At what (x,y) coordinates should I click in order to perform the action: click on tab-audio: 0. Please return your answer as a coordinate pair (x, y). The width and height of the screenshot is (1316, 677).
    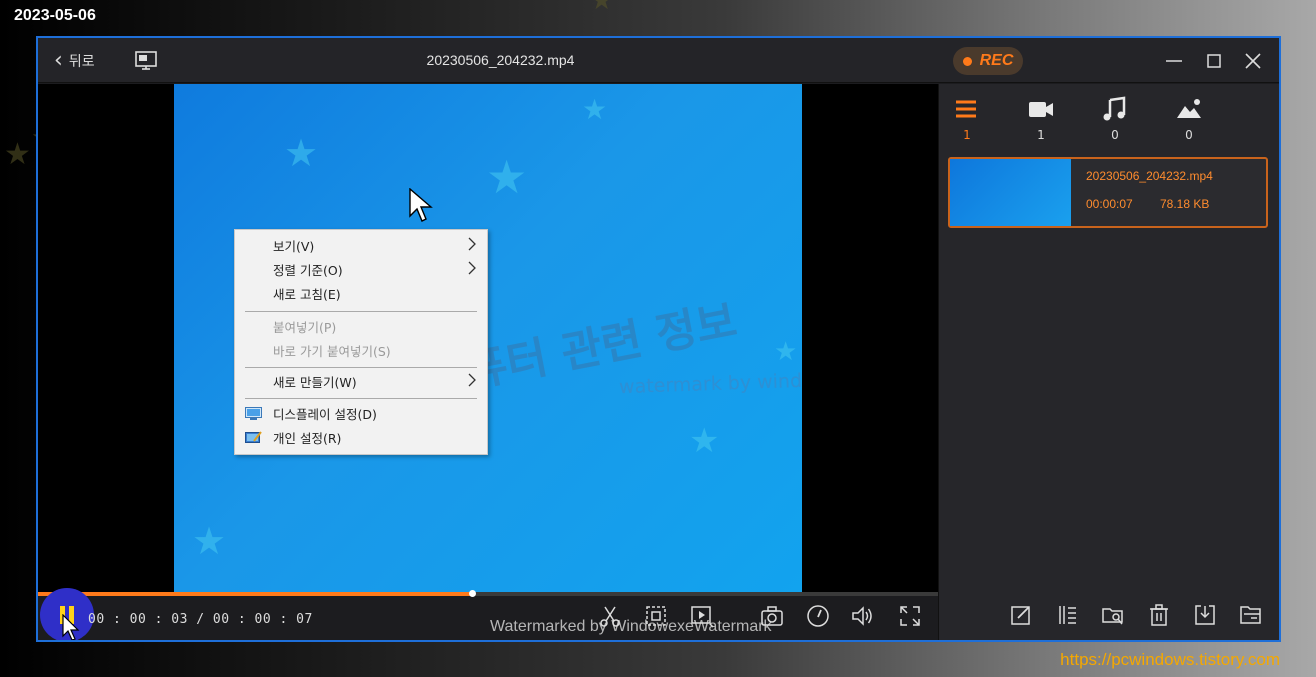
    Looking at the image, I should click on (1115, 119).